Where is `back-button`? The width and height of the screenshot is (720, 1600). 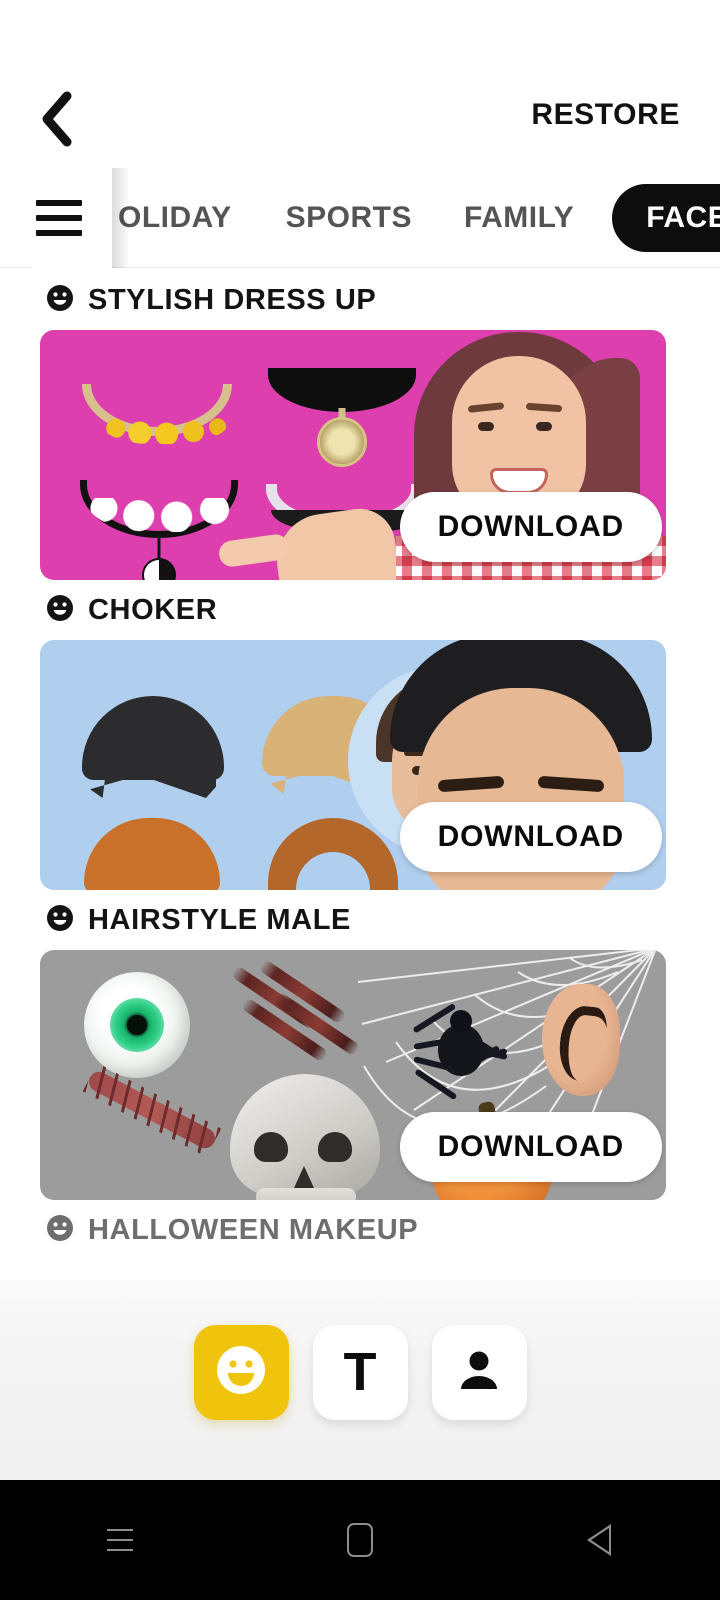
back-button is located at coordinates (57, 119).